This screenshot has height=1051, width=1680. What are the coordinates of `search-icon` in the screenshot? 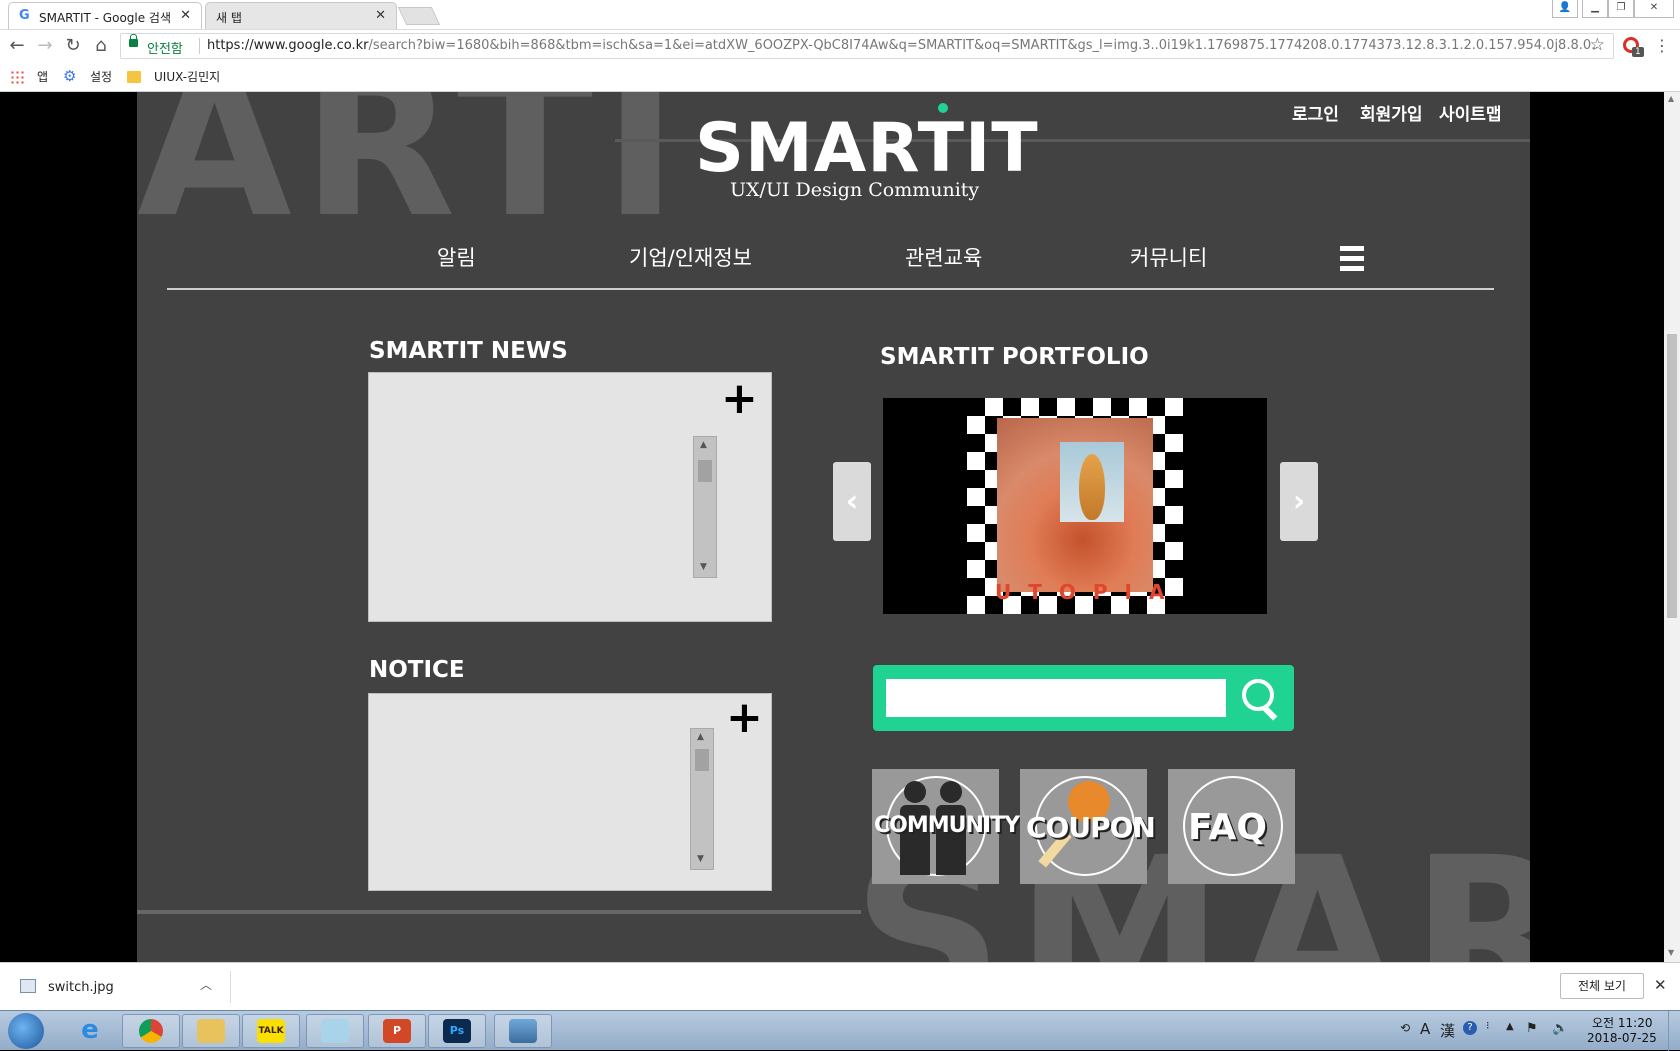 It's located at (1261, 698).